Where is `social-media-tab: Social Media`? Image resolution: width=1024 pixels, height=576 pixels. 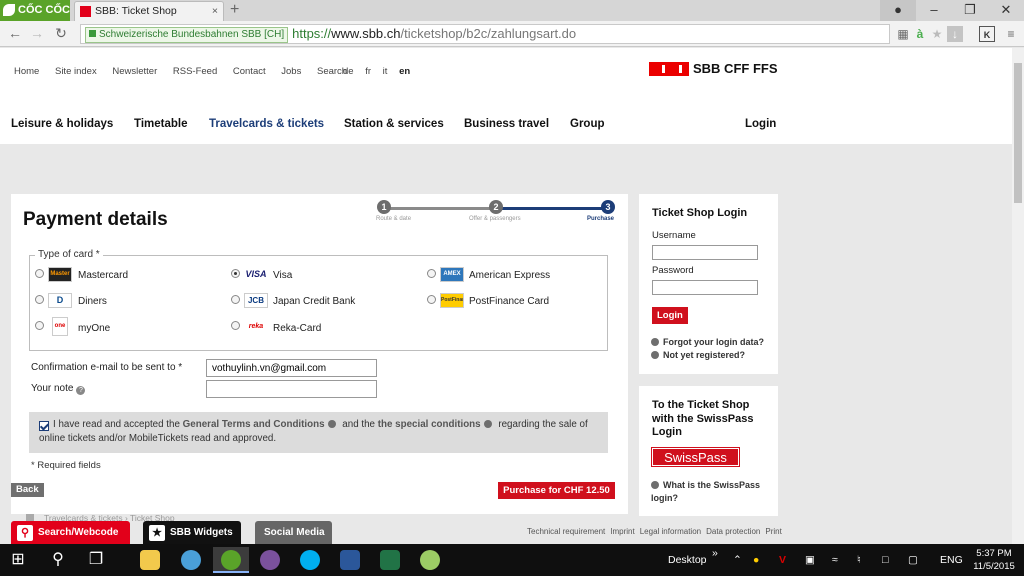
social-media-tab: Social Media is located at coordinates (293, 532).